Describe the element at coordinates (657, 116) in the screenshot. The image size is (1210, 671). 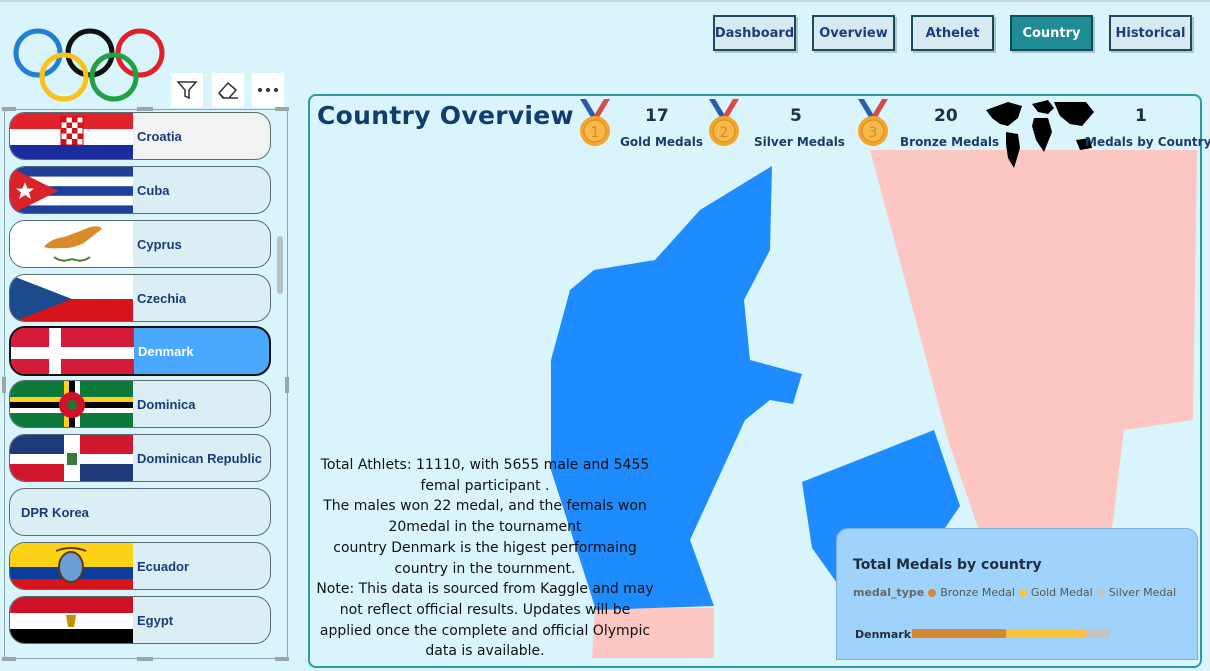
I see `gold-medals-value: 17` at that location.